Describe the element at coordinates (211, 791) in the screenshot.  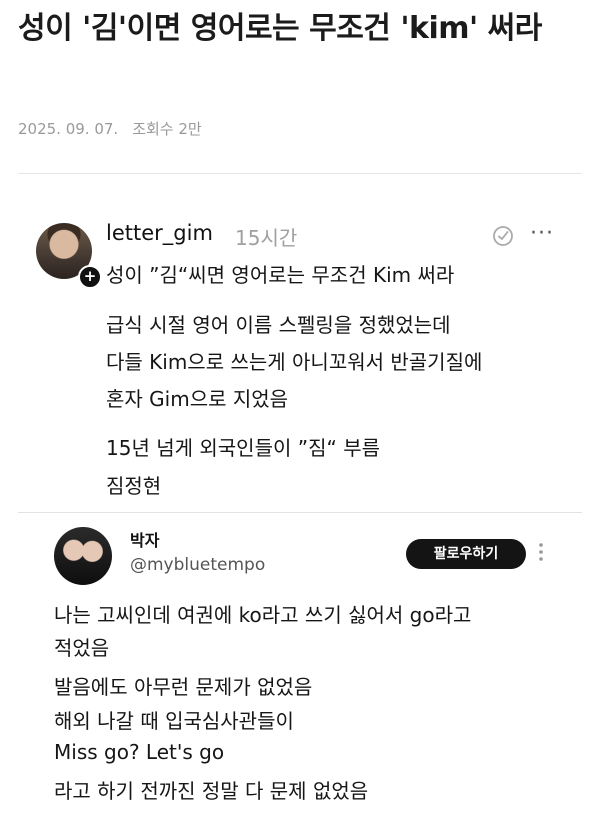
I see `tweet-line: 라고 하기 전까진 정말 다 문제 없었음` at that location.